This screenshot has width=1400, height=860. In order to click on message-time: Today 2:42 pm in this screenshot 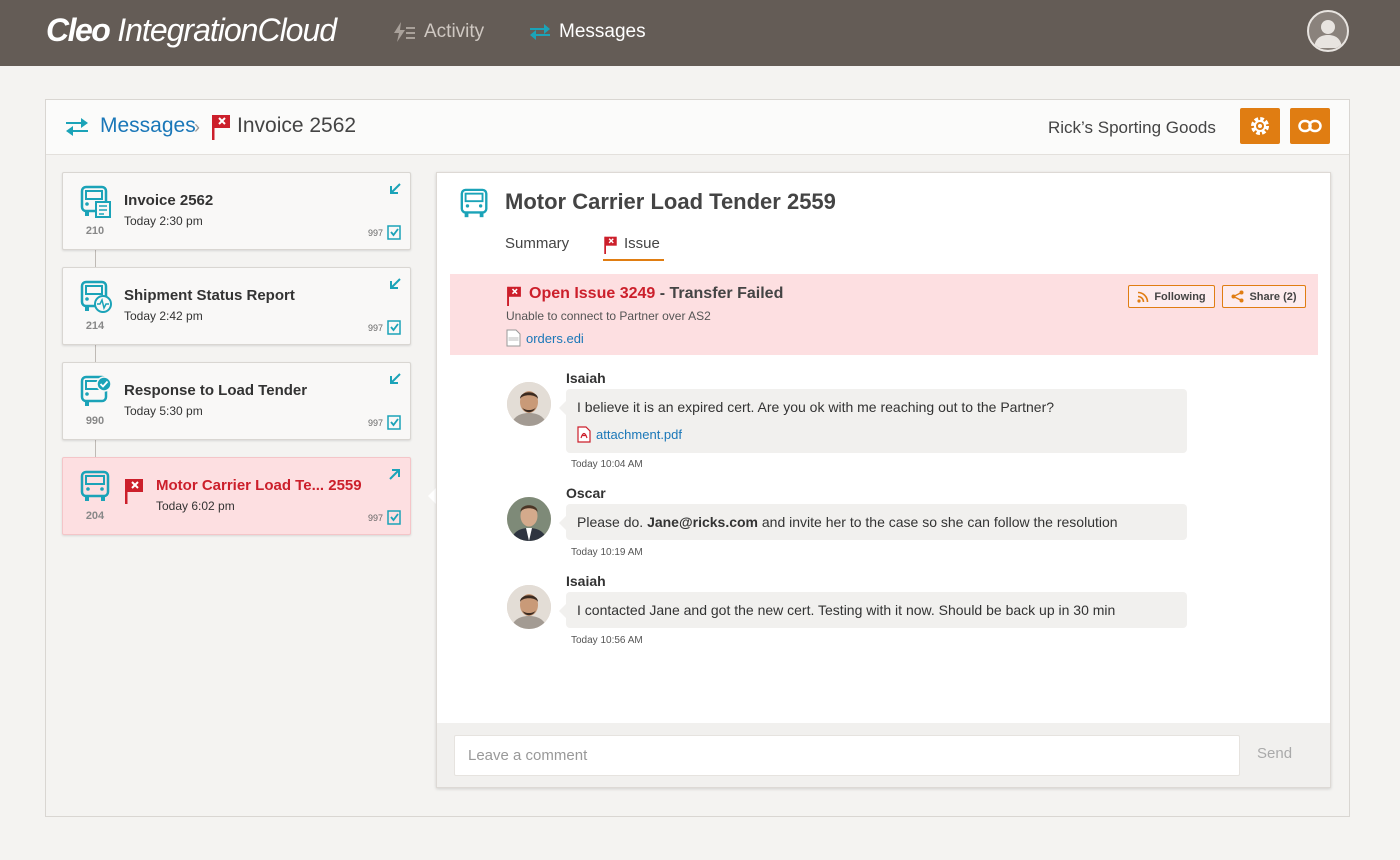, I will do `click(163, 316)`.